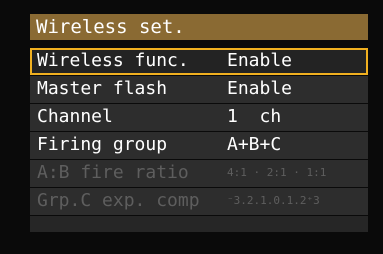  What do you see at coordinates (113, 60) in the screenshot?
I see `menu-item-label: Wireless func.` at bounding box center [113, 60].